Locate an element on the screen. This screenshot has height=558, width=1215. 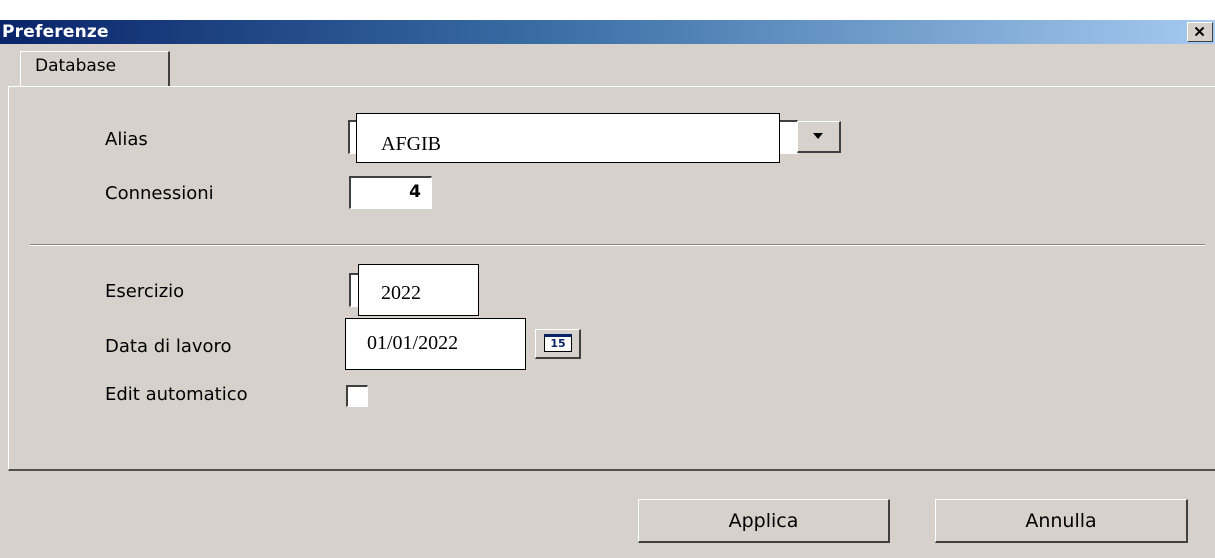
alias-dropdown-button is located at coordinates (819, 137).